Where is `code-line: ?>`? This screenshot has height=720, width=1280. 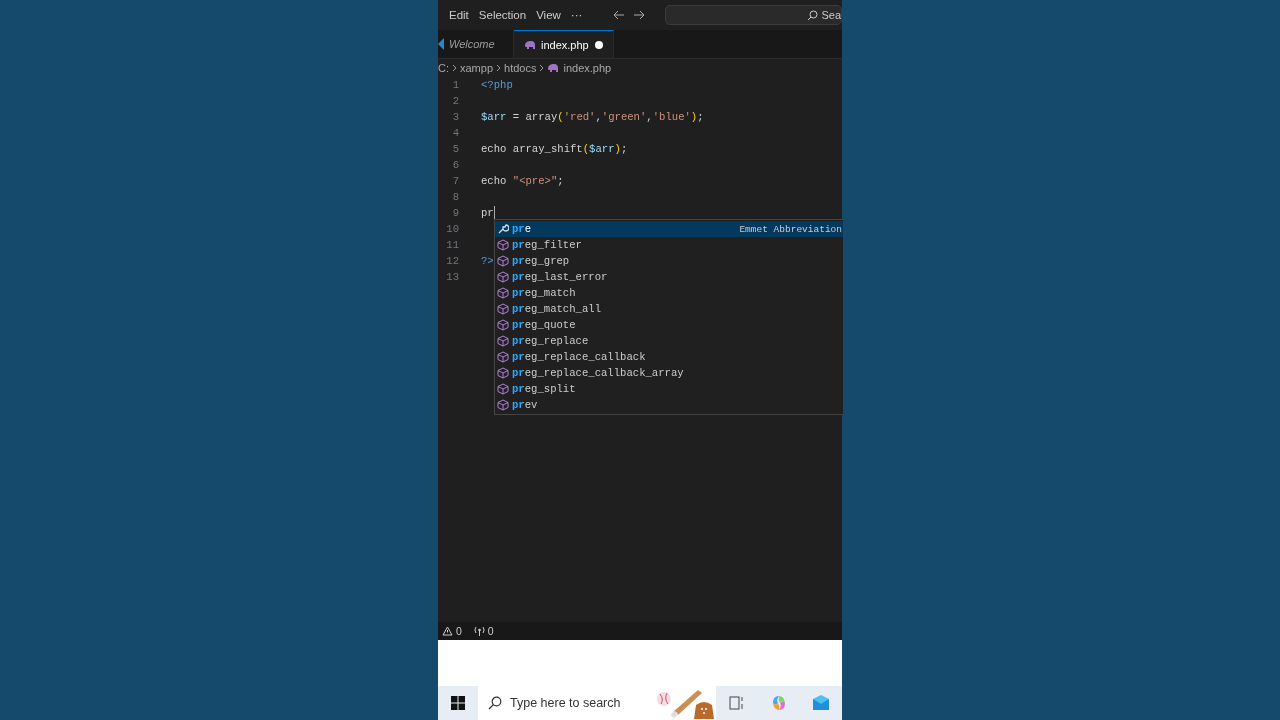 code-line: ?> is located at coordinates (487, 261).